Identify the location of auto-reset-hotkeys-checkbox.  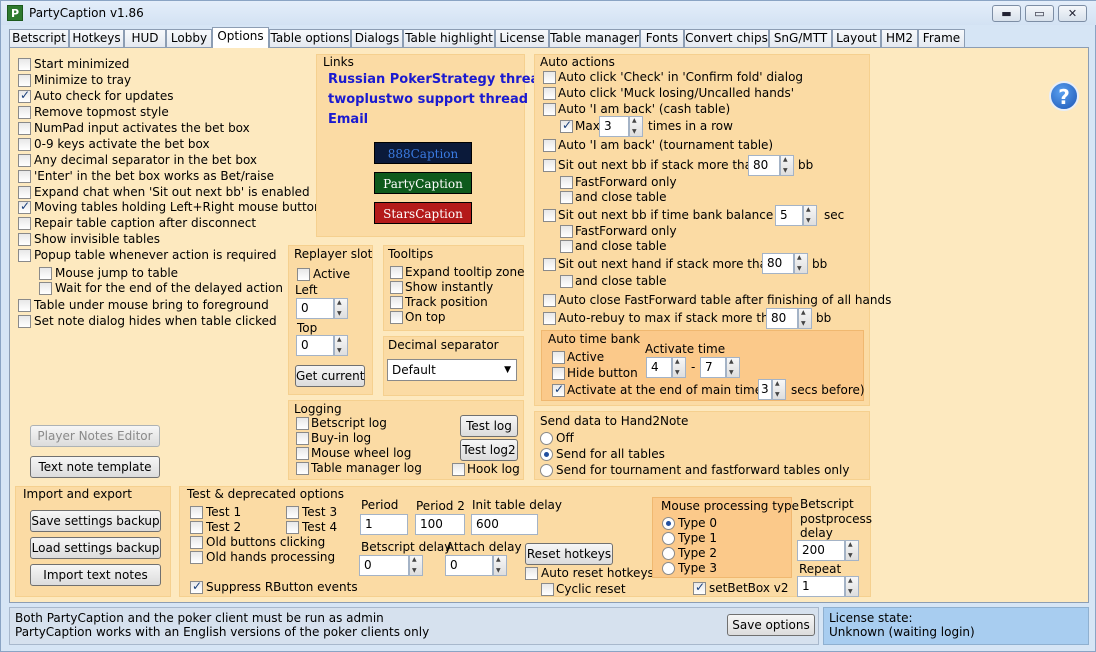
(531, 573).